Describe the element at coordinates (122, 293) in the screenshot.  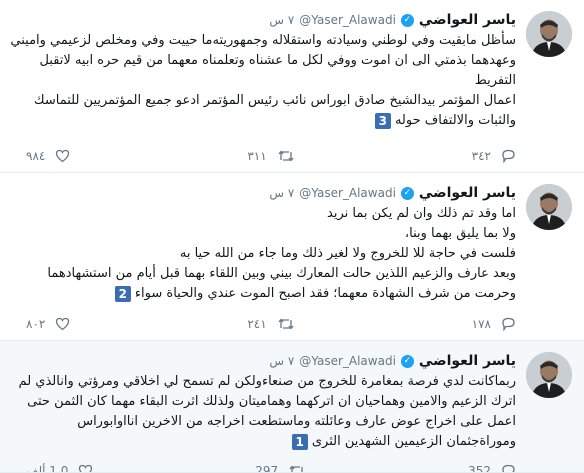
I see `number-badge: 2` at that location.